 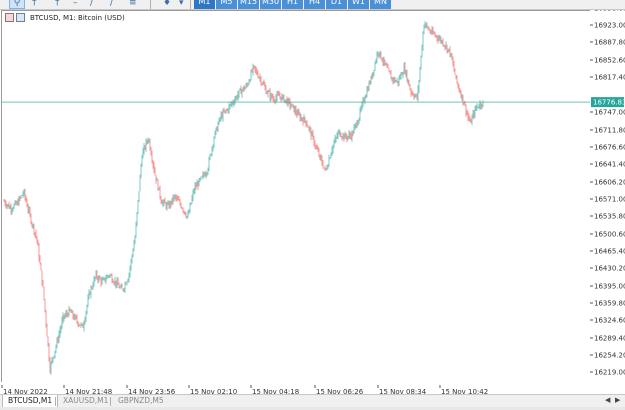 I want to click on objects-icon: ♦, so click(x=167, y=4).